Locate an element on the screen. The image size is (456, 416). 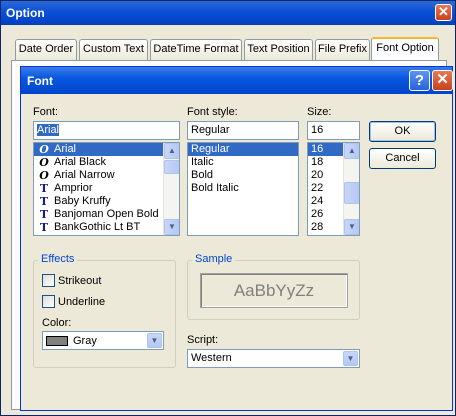
list-item: T Amprior is located at coordinates (106, 188).